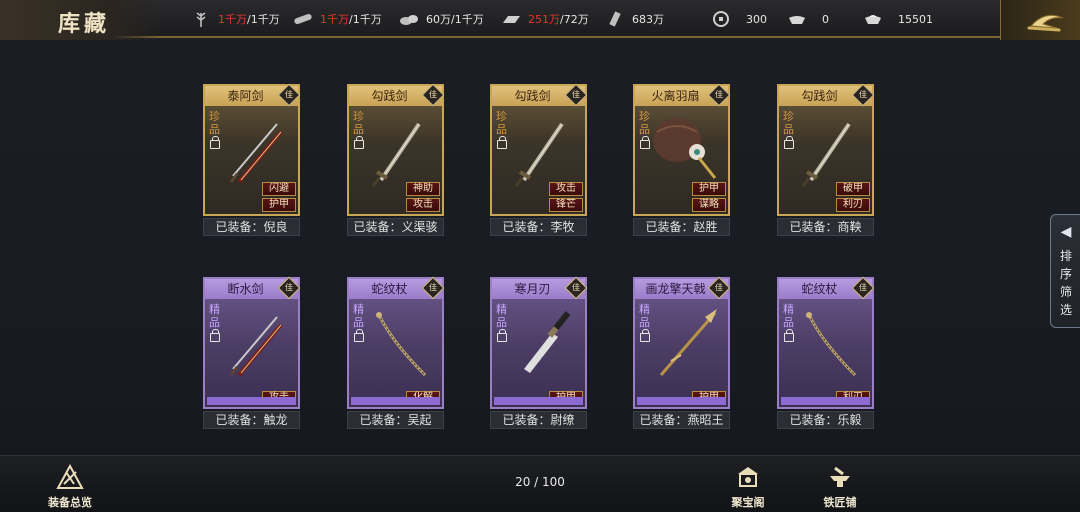 Image resolution: width=1080 pixels, height=512 pixels. Describe the element at coordinates (275, 227) in the screenshot. I see `equipped-owner: 倪良` at that location.